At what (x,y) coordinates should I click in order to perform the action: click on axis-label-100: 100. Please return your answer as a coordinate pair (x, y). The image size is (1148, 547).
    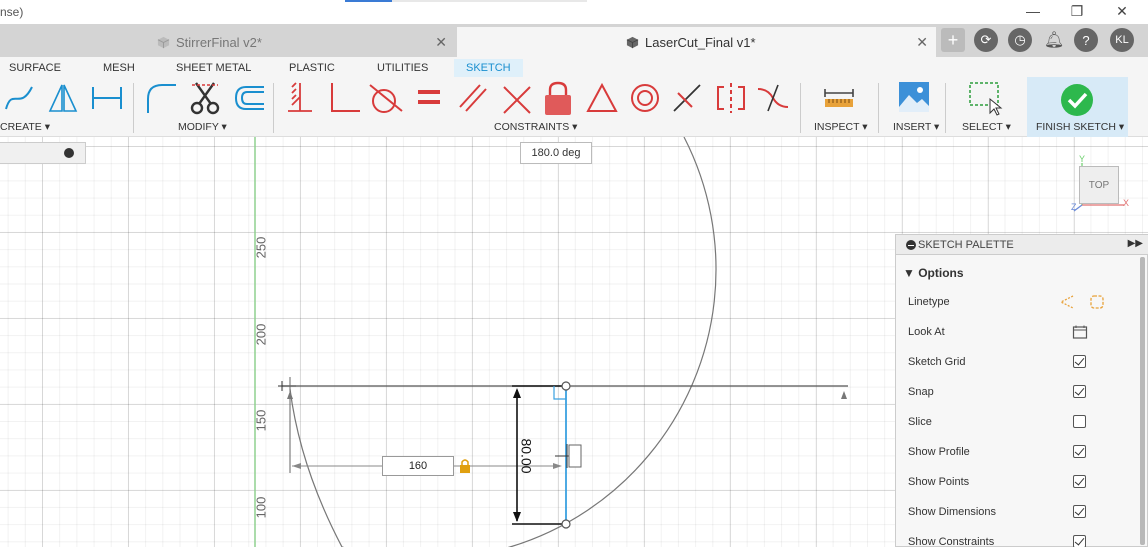
    Looking at the image, I should click on (261, 507).